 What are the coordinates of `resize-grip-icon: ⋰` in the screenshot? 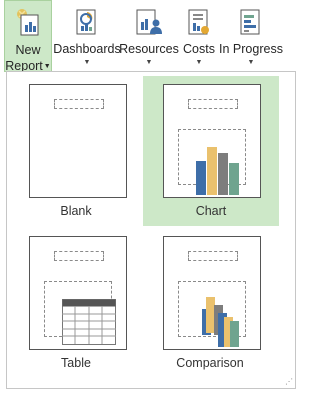 It's located at (289, 381).